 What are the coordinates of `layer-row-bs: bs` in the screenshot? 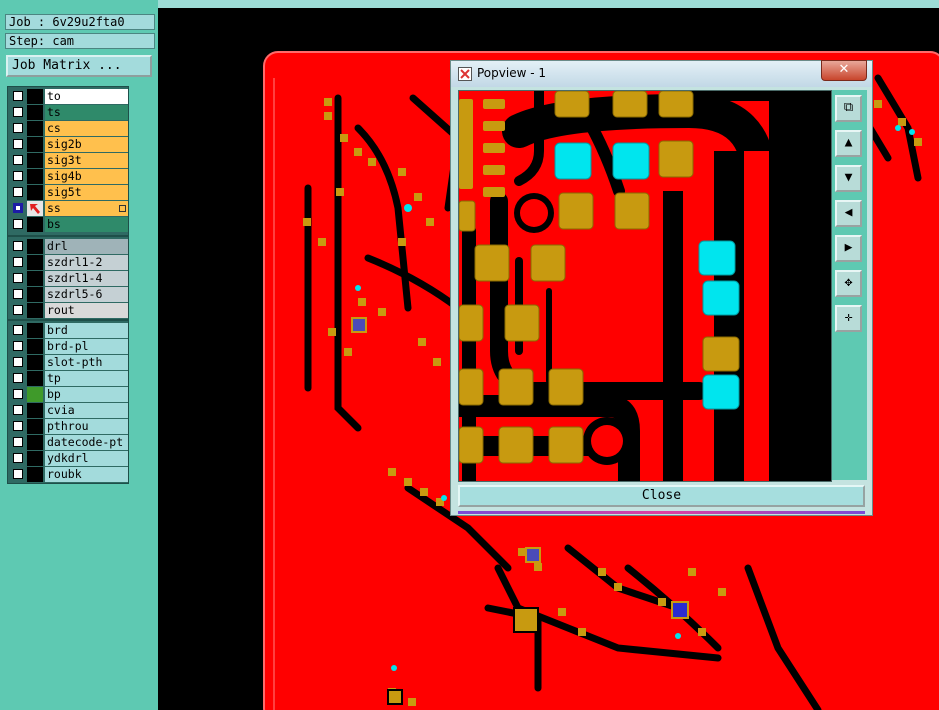 It's located at (69, 224).